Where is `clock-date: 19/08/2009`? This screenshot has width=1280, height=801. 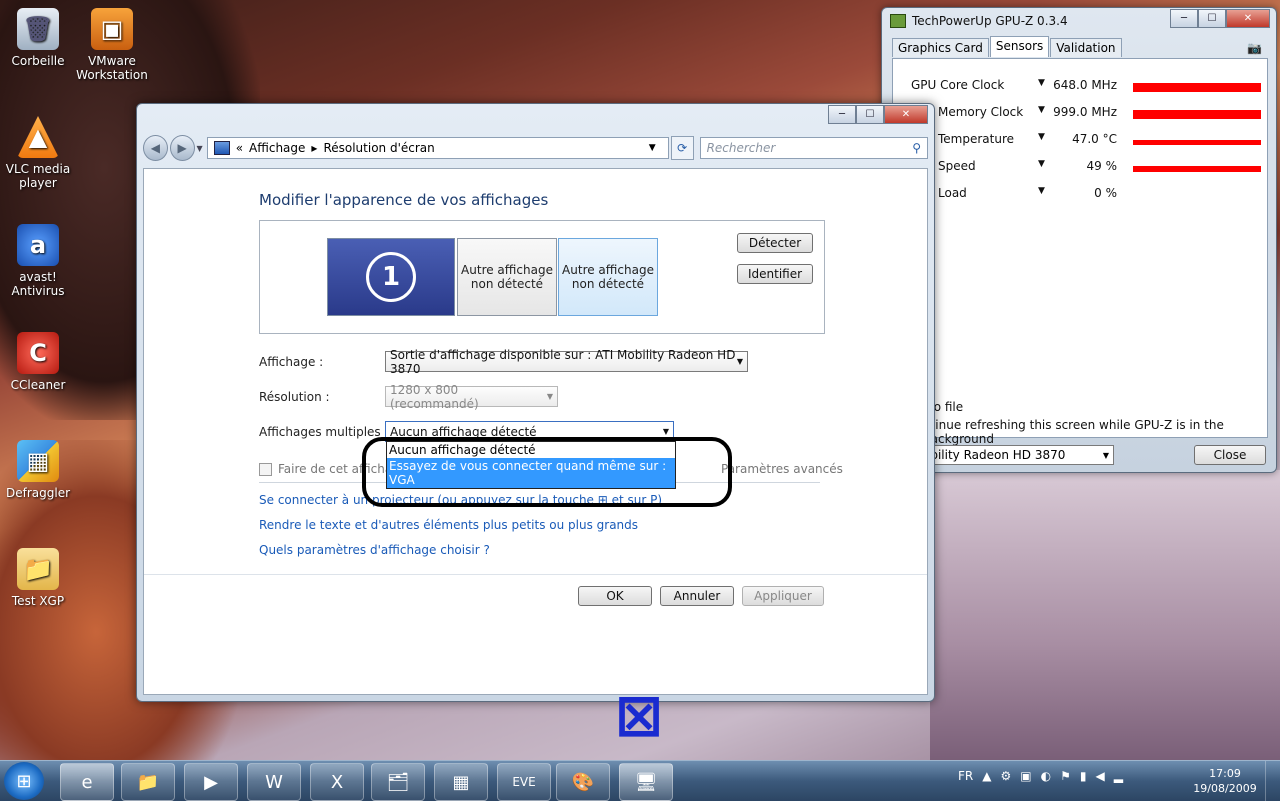 clock-date: 19/08/2009 is located at coordinates (1225, 788).